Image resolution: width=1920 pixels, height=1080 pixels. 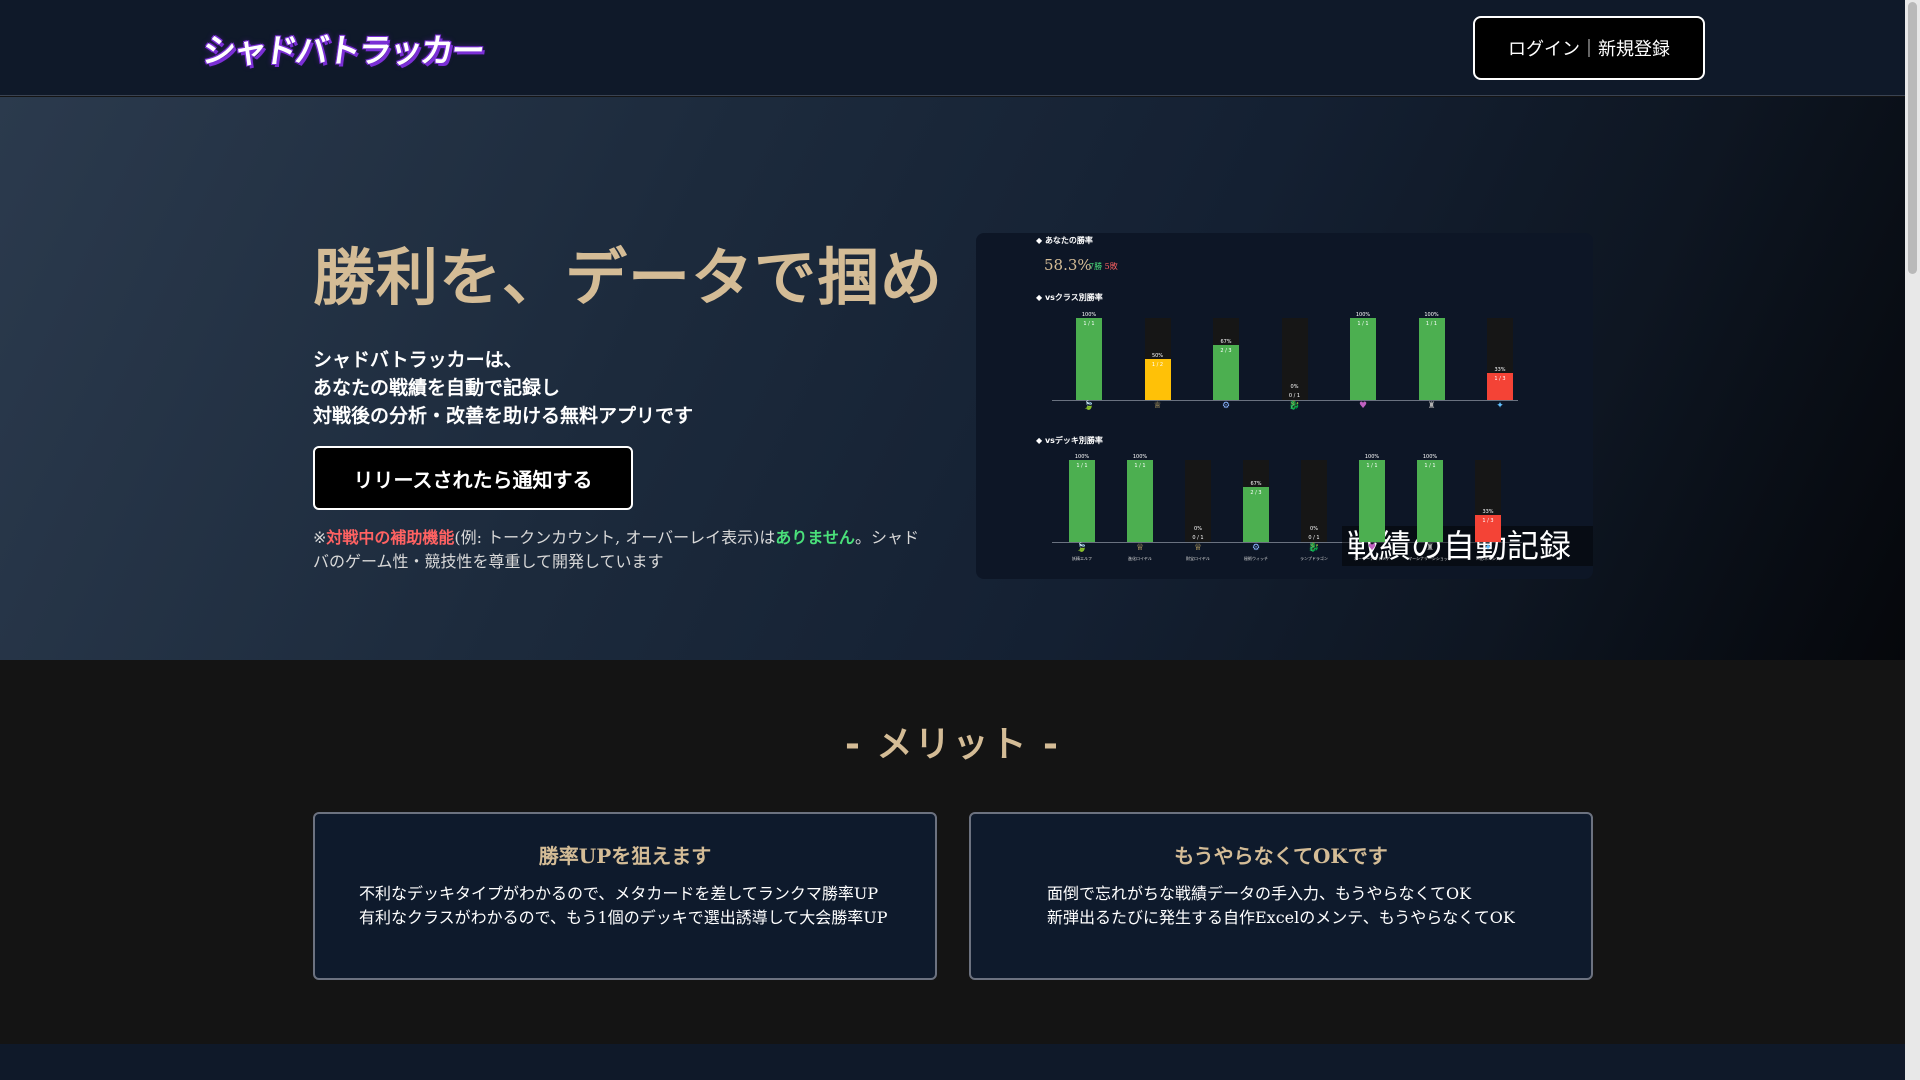 I want to click on site-logo: シャドバトラッカー, so click(x=342, y=48).